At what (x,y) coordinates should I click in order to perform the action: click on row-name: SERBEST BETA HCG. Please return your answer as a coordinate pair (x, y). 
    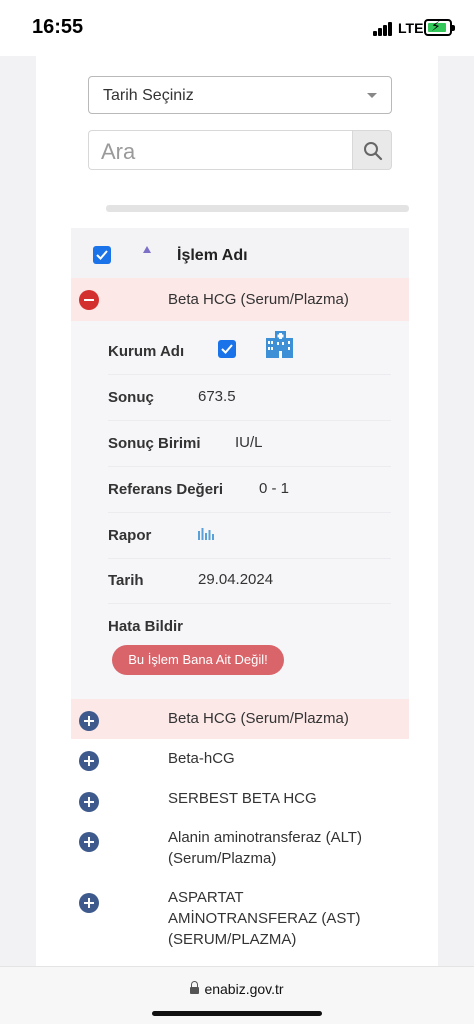
    Looking at the image, I should click on (242, 798).